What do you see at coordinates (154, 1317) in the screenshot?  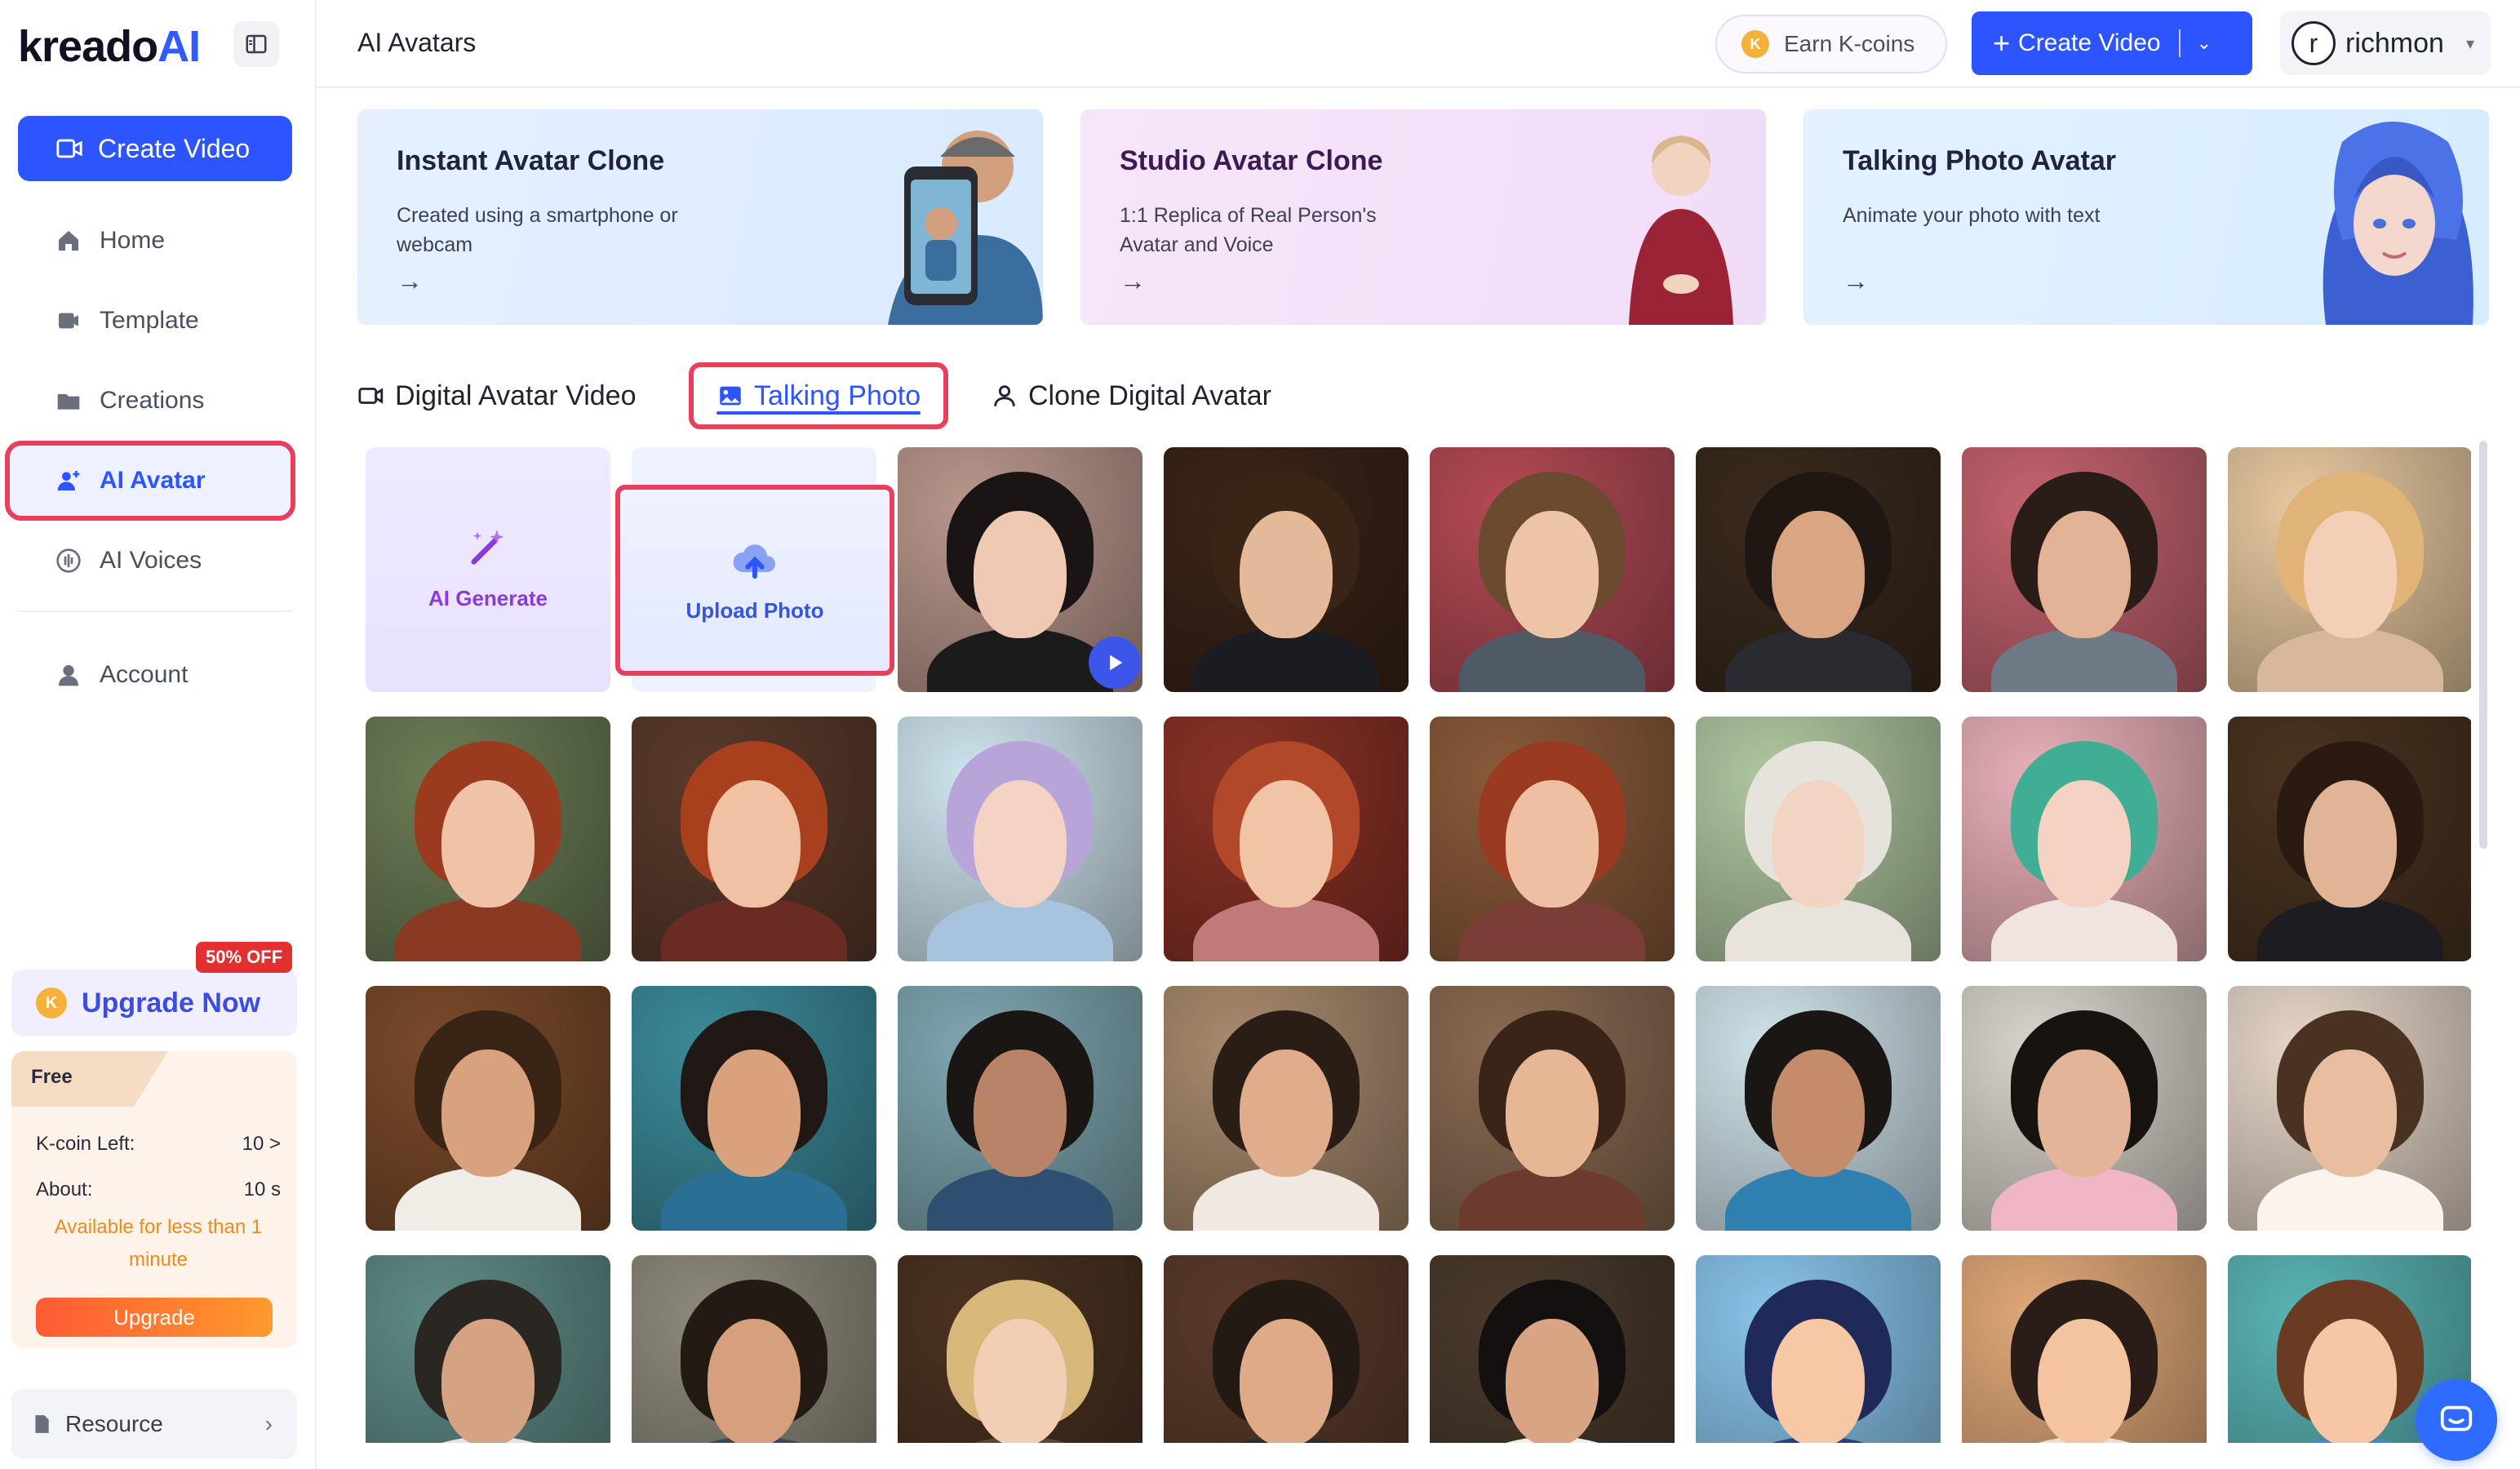 I see `plan-upgrade-button: Upgrade` at bounding box center [154, 1317].